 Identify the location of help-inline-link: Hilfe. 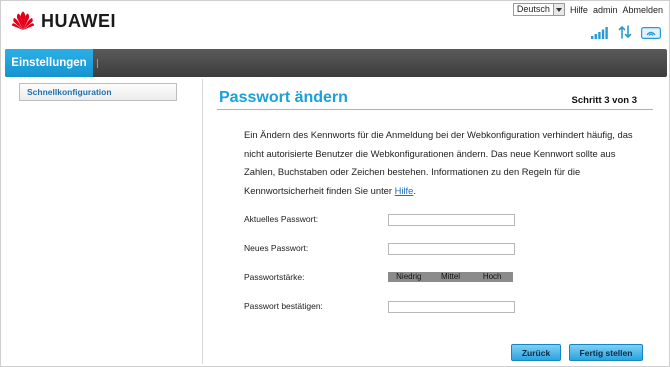
(404, 190).